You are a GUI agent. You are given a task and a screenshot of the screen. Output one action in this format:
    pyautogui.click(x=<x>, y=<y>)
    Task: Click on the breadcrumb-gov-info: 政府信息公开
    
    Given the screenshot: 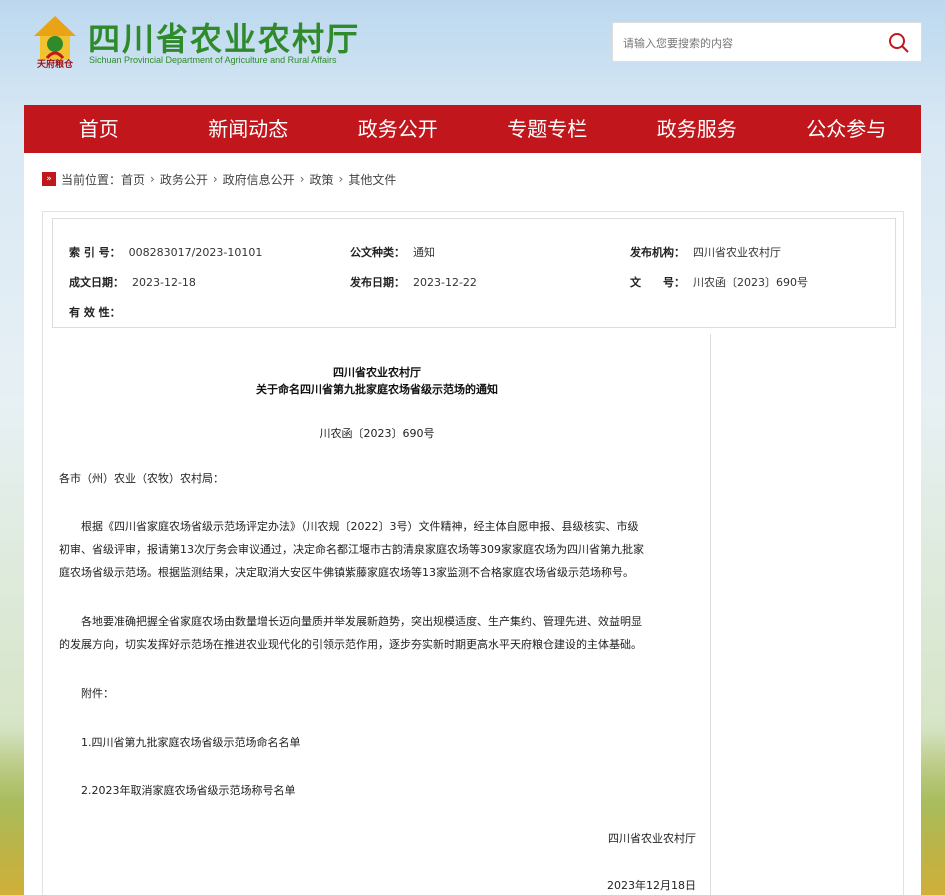 What is the action you would take?
    pyautogui.click(x=259, y=179)
    